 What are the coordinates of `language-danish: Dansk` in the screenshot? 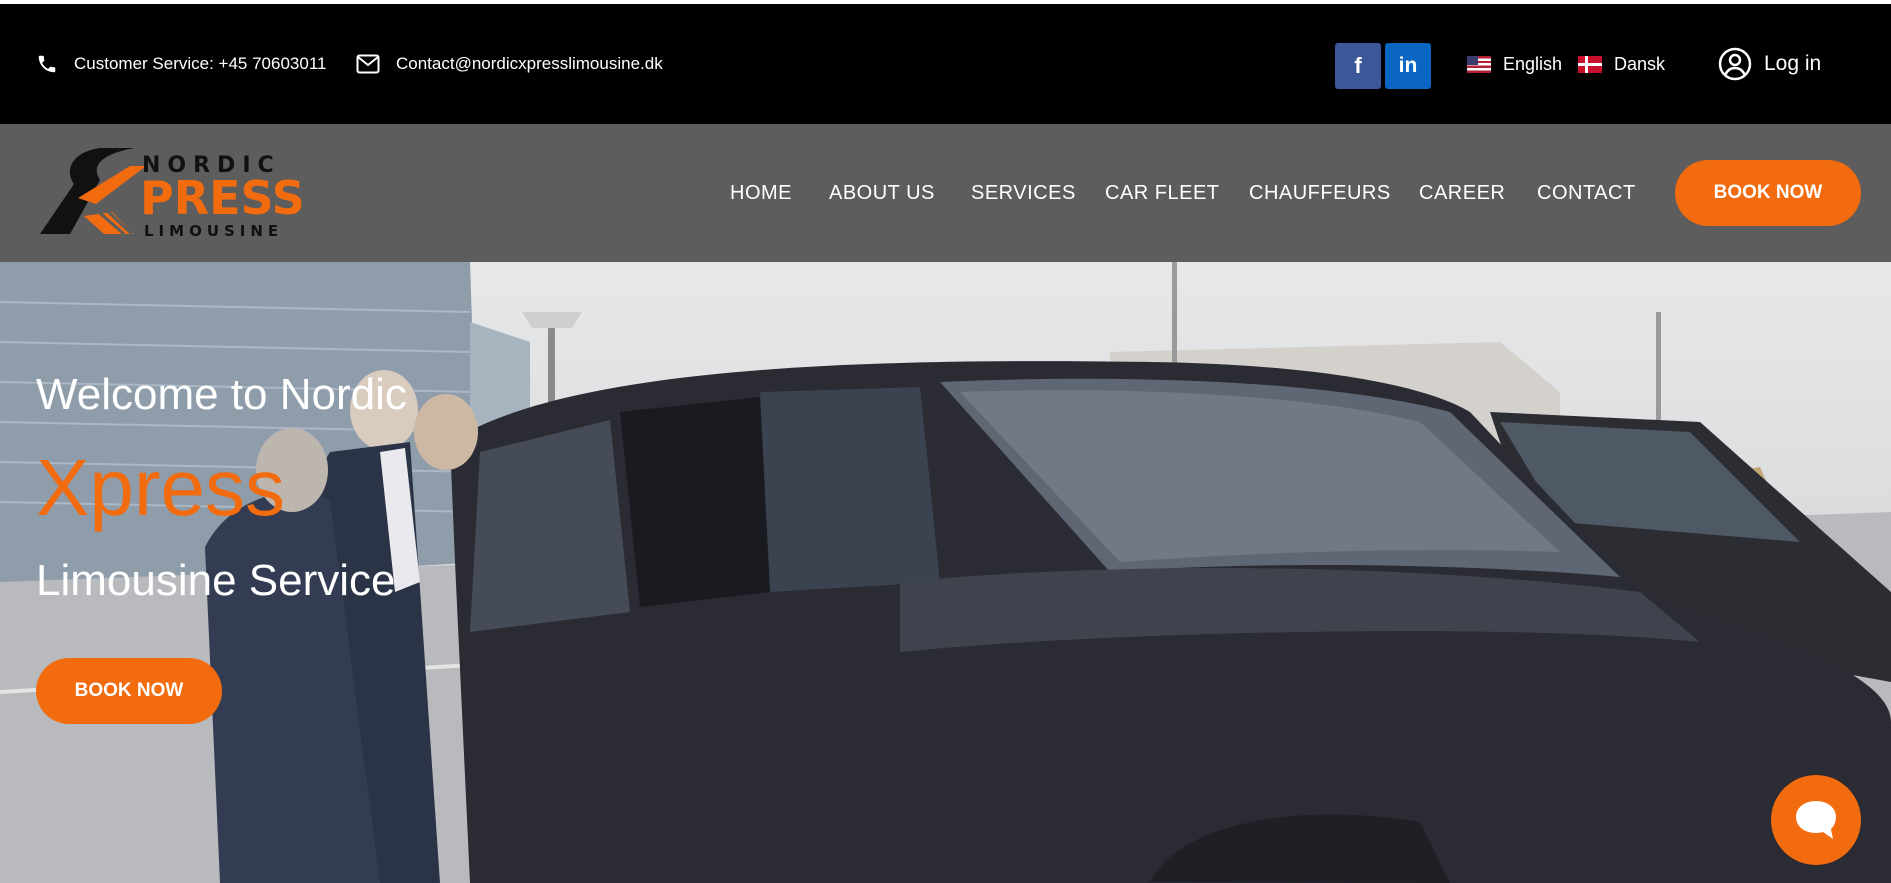 It's located at (1621, 64).